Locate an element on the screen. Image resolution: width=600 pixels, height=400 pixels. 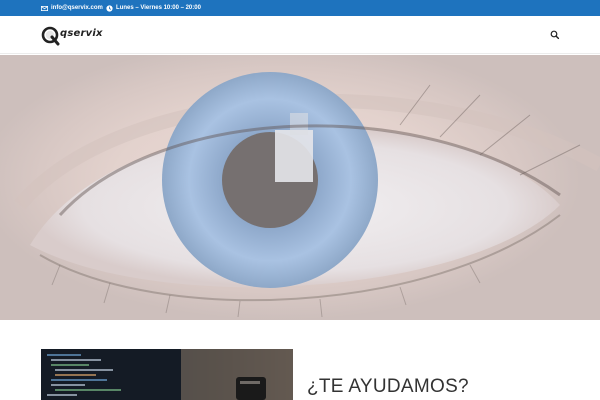
contact-email: info@qservix.com is located at coordinates (72, 8).